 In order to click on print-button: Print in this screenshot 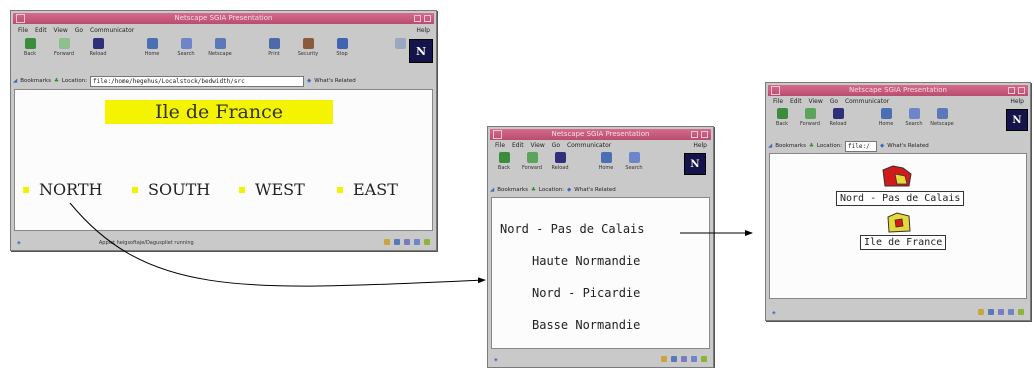, I will do `click(274, 47)`.